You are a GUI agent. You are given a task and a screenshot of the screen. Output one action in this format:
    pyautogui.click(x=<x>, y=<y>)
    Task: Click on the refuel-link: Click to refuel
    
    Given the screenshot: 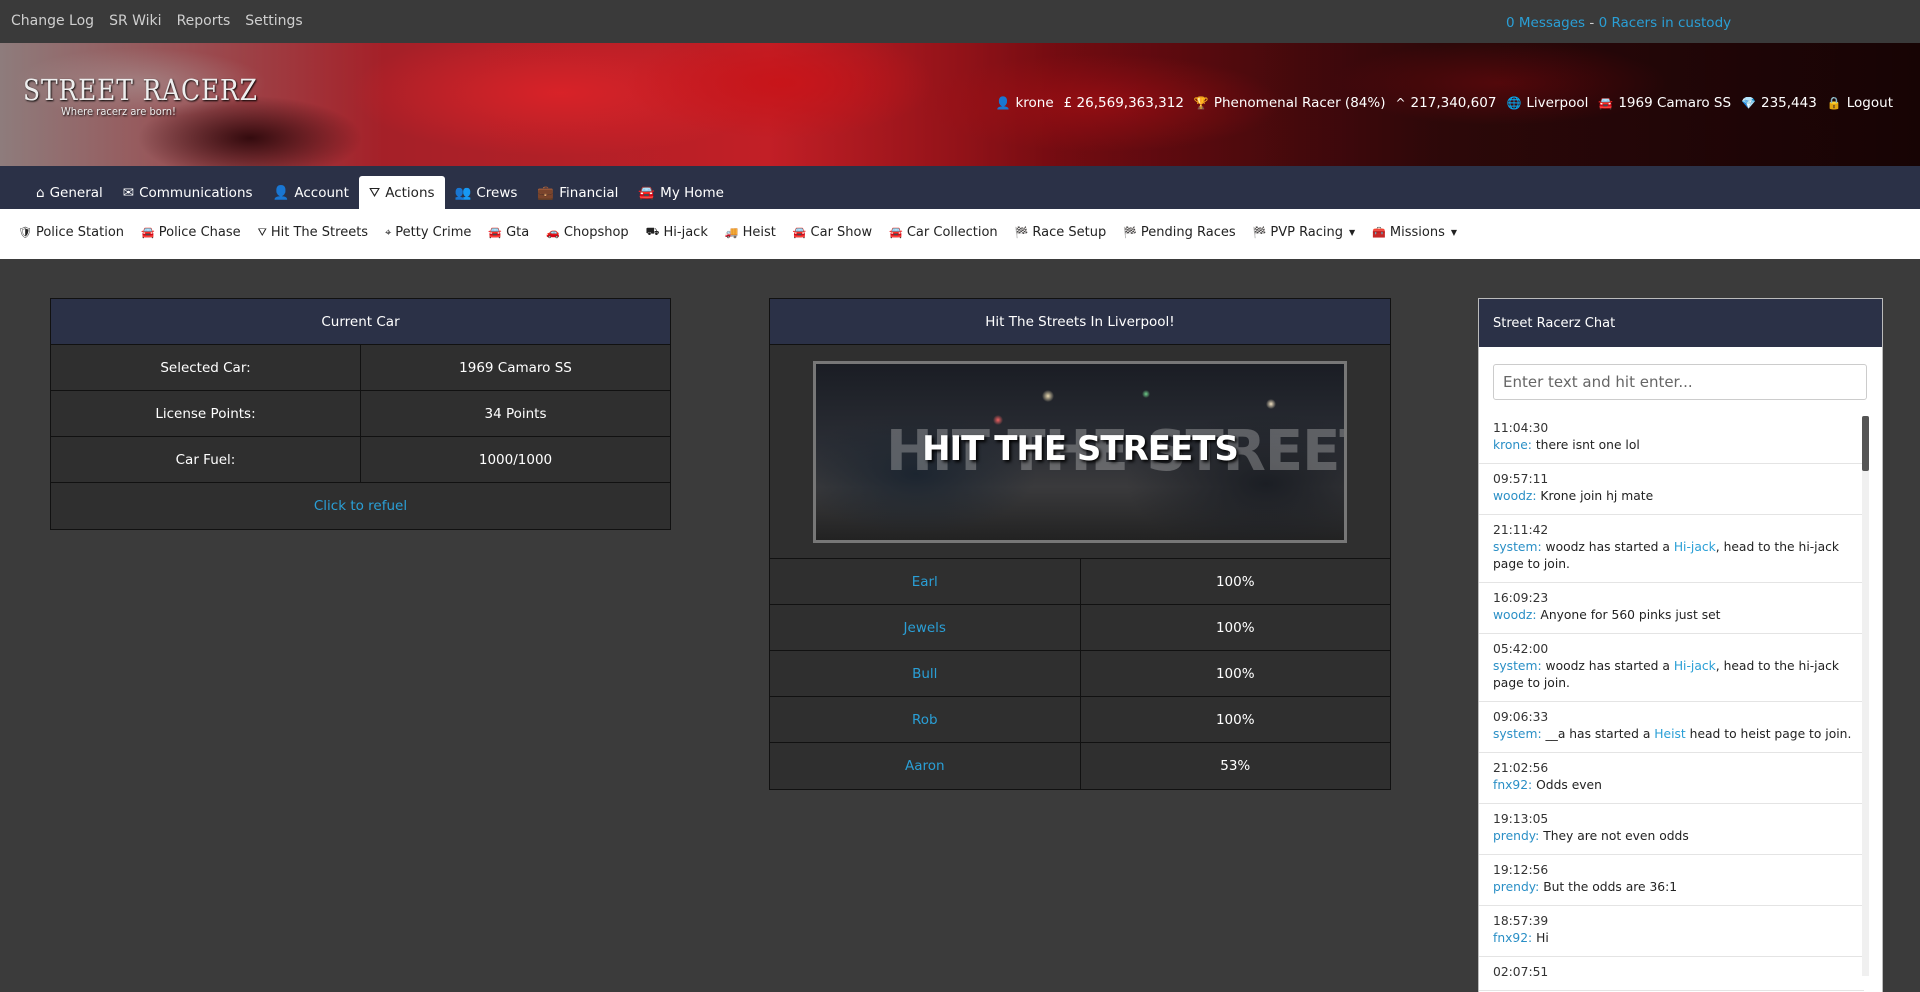 What is the action you would take?
    pyautogui.click(x=360, y=506)
    